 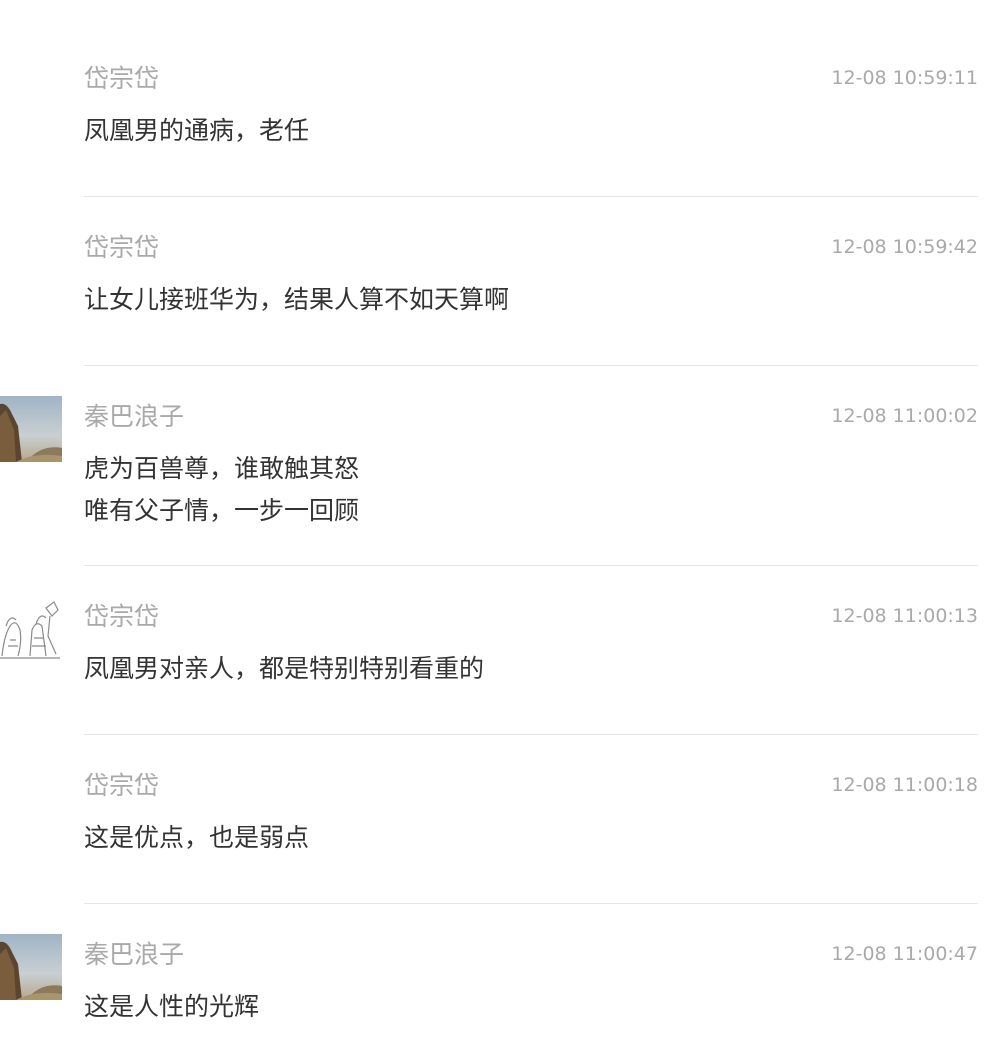 I want to click on comment-text: 凤凰男对亲人，都是特别特别看重的, so click(x=284, y=669).